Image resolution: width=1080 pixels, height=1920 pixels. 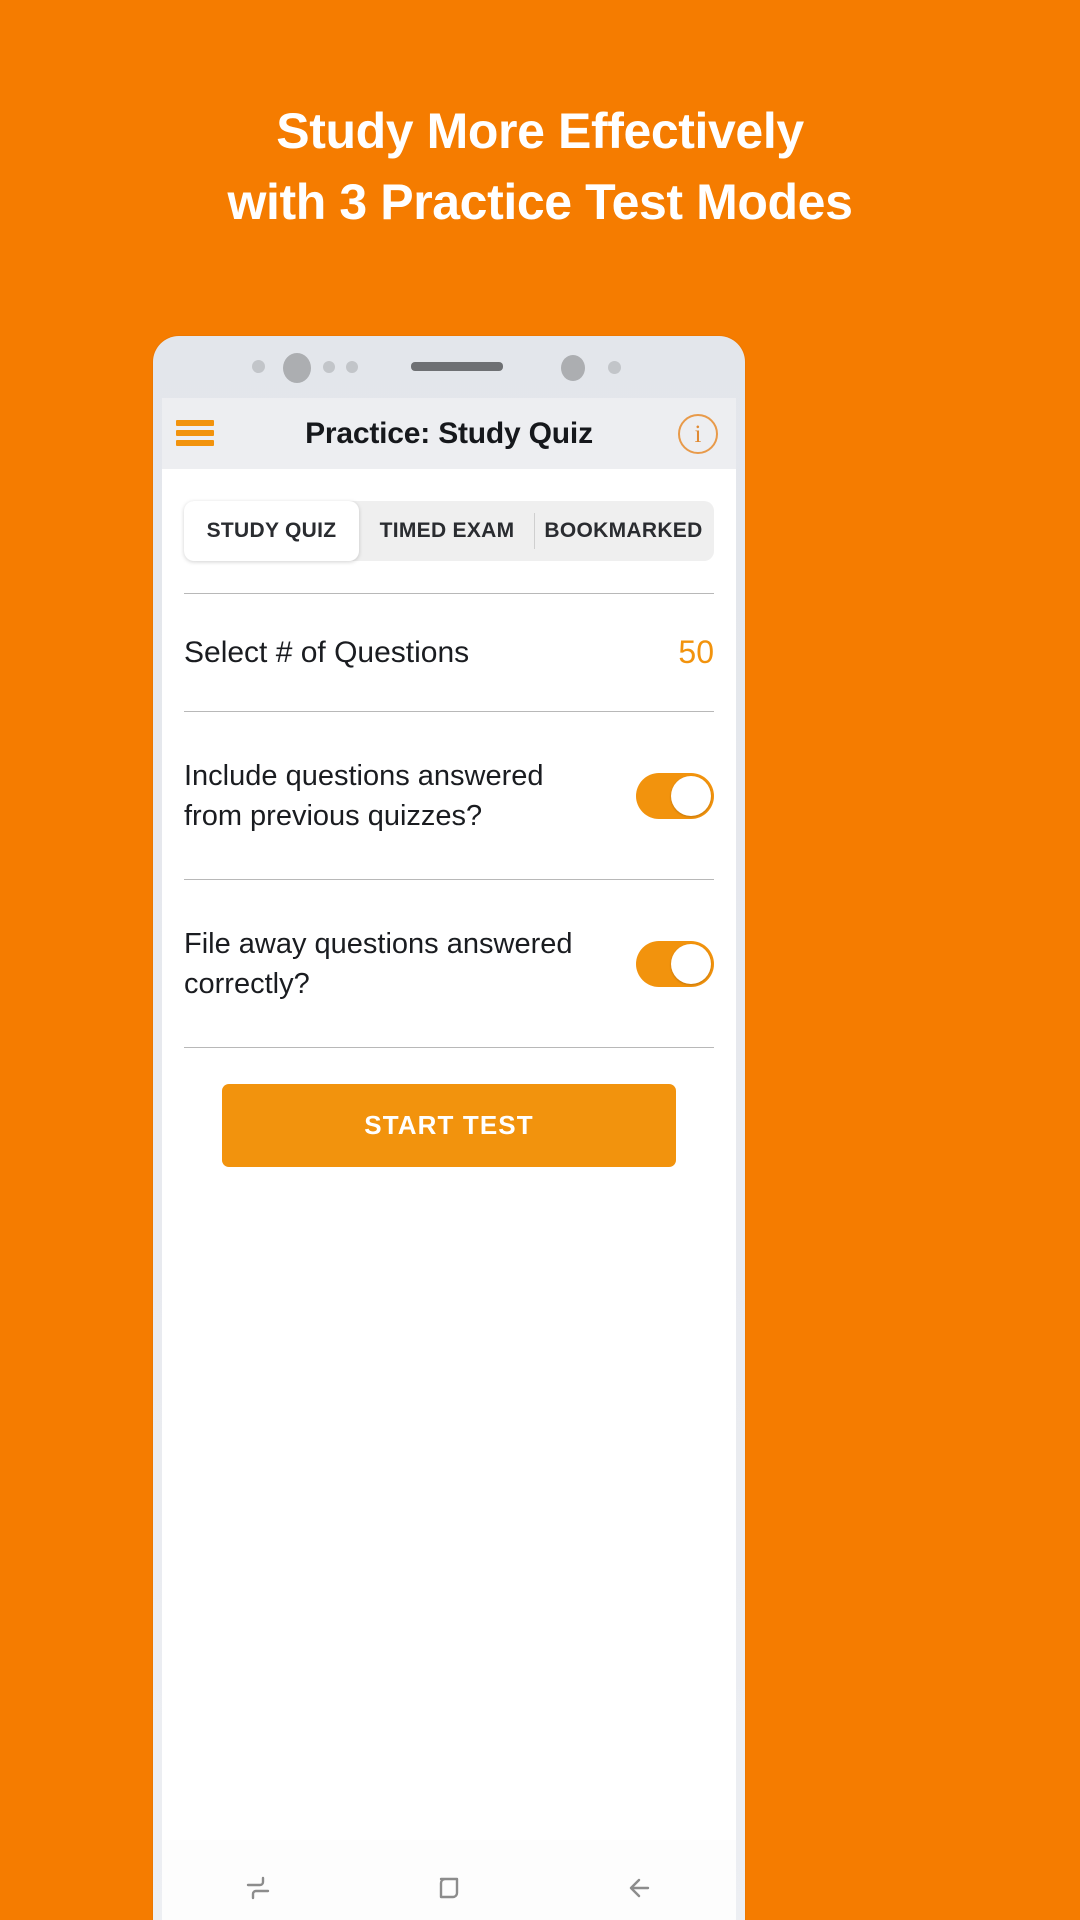 What do you see at coordinates (378, 963) in the screenshot?
I see `file-away-label: File away questions answered correctly?` at bounding box center [378, 963].